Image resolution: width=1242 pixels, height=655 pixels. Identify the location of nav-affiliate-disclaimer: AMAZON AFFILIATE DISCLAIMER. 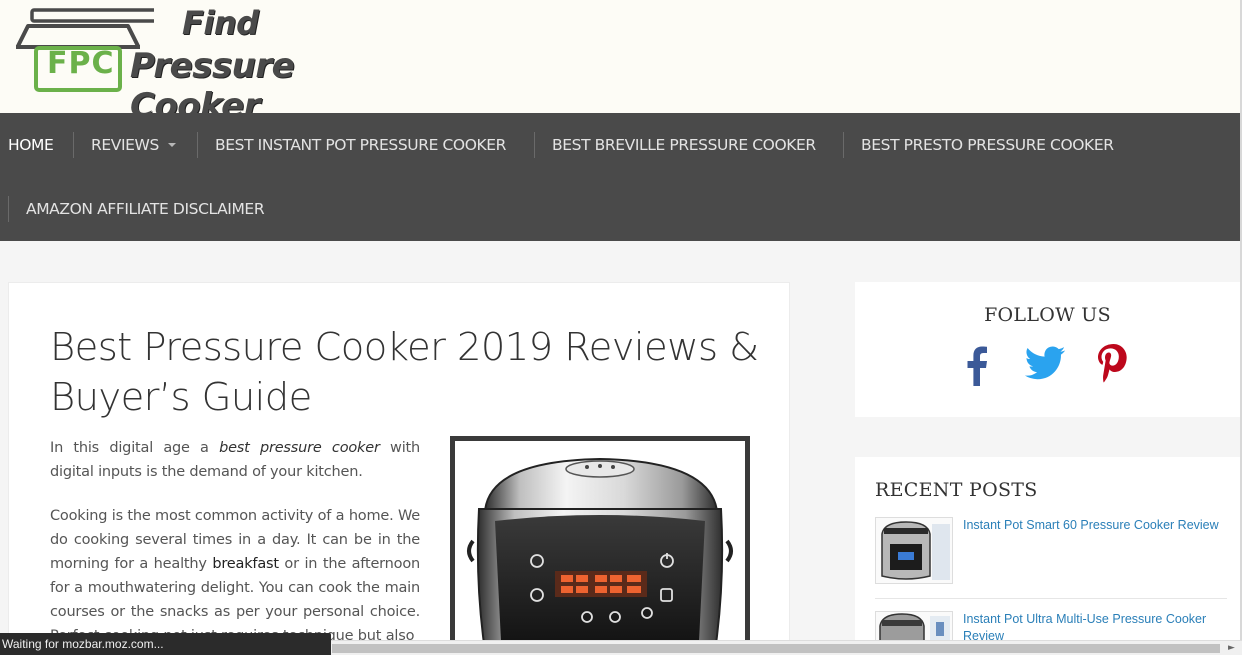
(145, 209).